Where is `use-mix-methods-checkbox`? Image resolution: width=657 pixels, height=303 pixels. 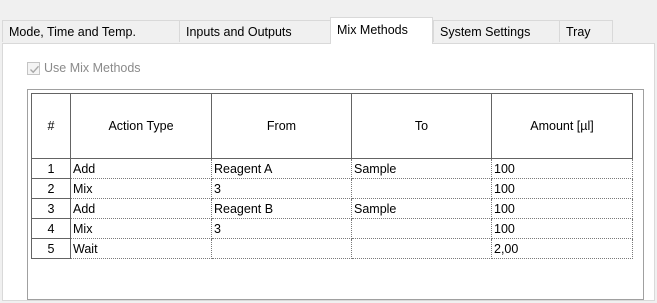
use-mix-methods-checkbox is located at coordinates (33, 68).